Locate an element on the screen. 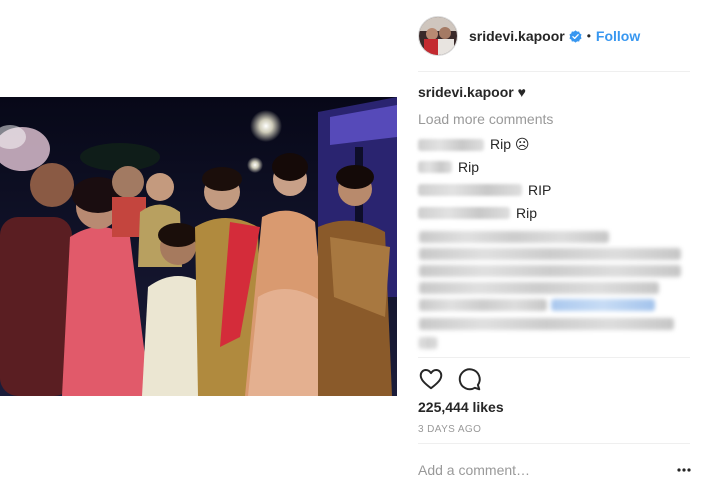  avatar is located at coordinates (438, 36).